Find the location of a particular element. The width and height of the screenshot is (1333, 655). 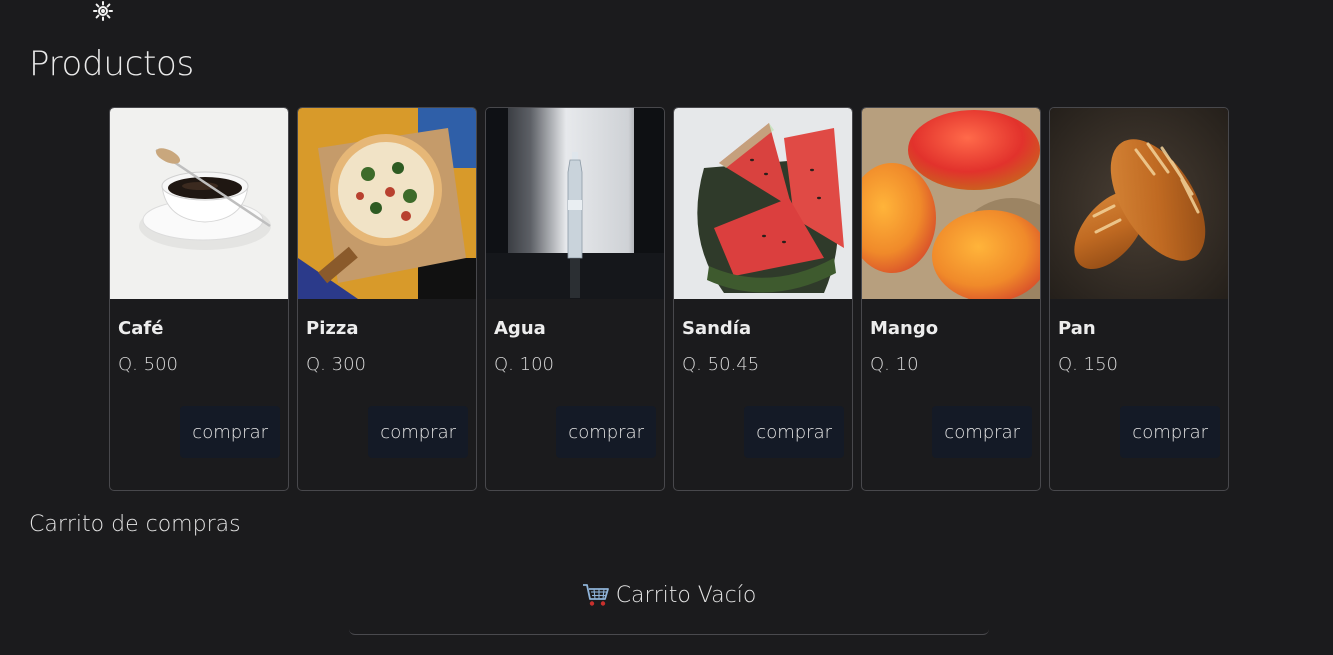

product-card: Pan Q. 150 comprar is located at coordinates (1139, 299).